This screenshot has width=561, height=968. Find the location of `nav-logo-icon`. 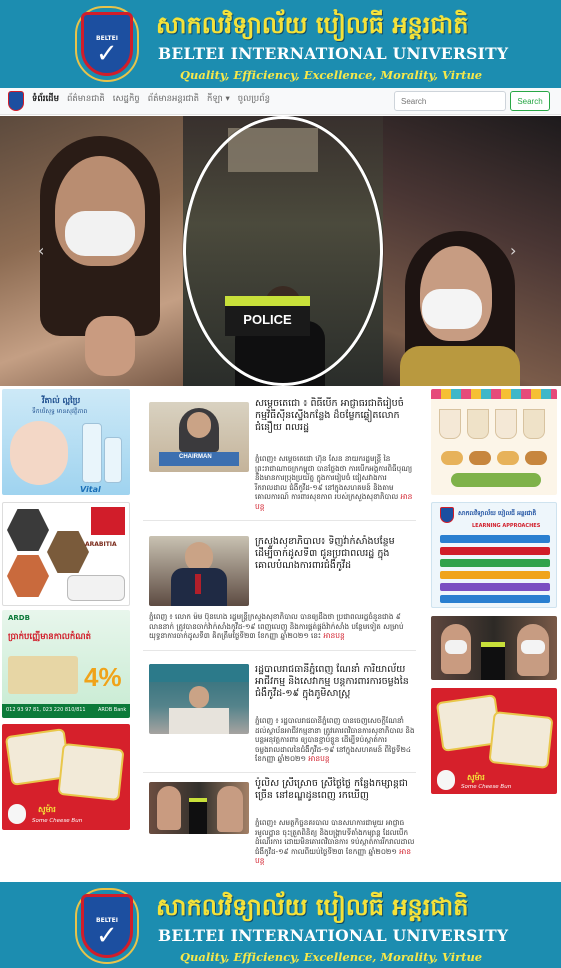

nav-logo-icon is located at coordinates (16, 101).